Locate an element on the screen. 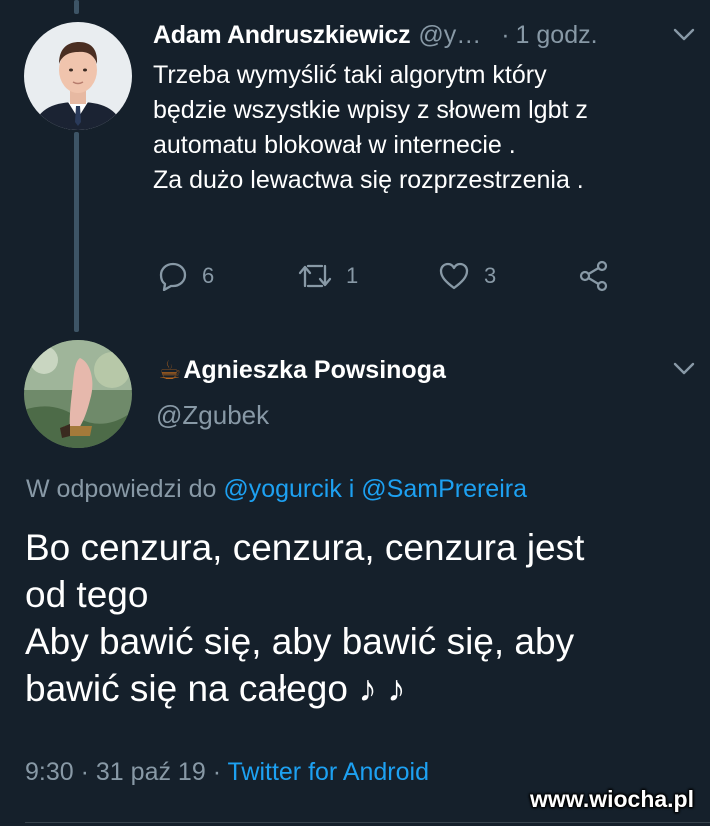  tweet2-line: Aby bawić się, aby bawić się, aby is located at coordinates (300, 641).